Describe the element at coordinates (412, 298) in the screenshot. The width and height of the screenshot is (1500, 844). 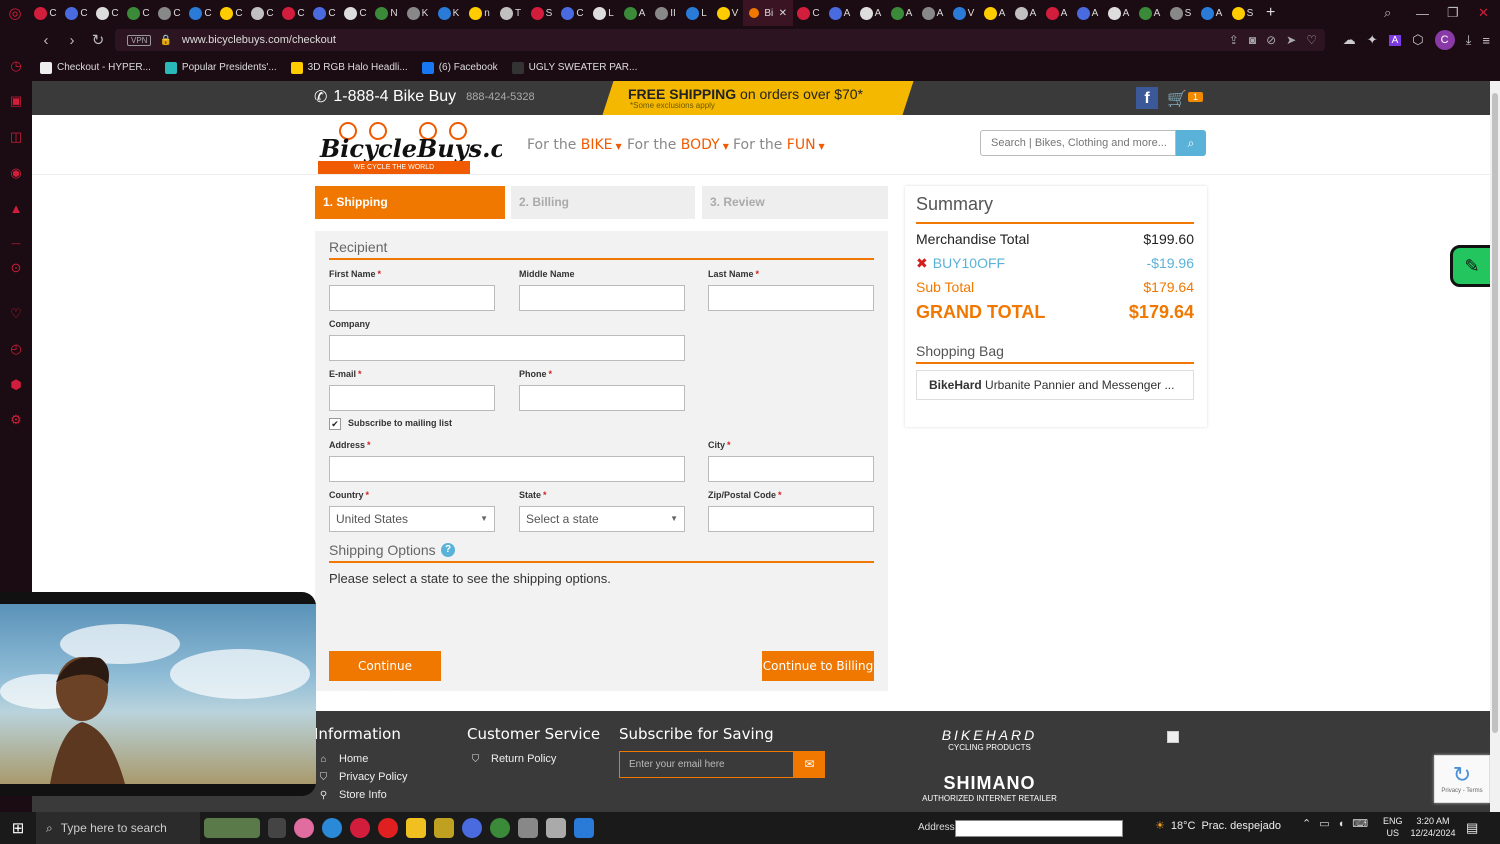
I see `first-name-field` at that location.